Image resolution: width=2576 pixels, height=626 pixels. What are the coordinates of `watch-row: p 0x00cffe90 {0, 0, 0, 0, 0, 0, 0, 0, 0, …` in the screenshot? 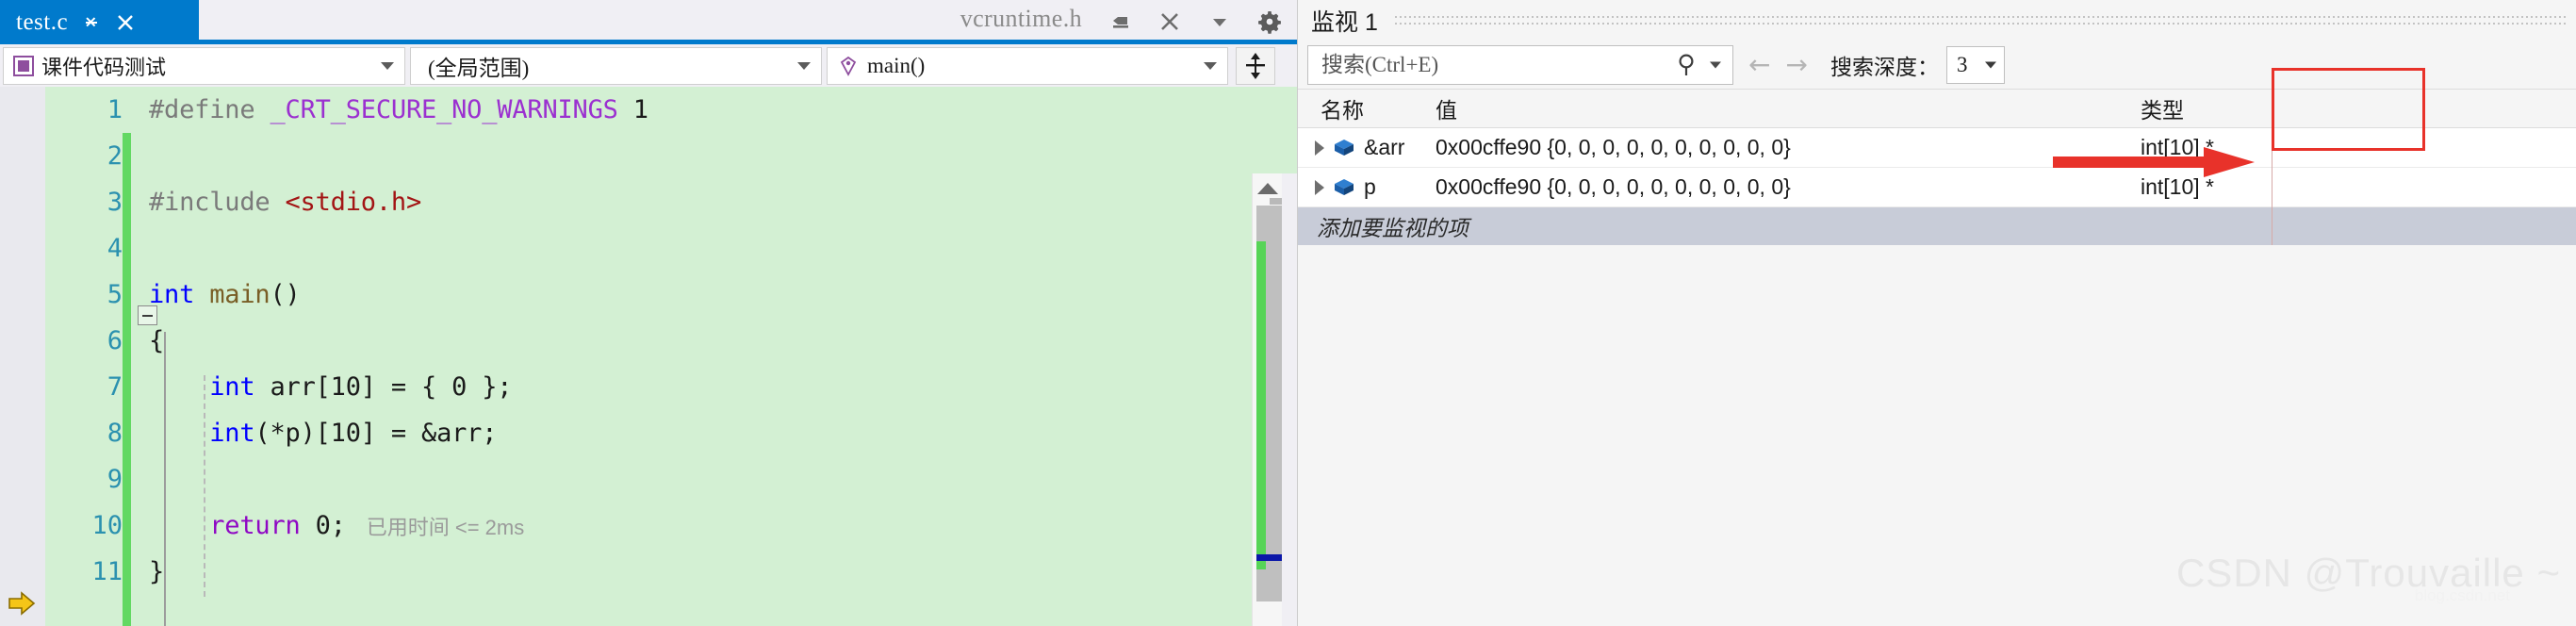 It's located at (1937, 187).